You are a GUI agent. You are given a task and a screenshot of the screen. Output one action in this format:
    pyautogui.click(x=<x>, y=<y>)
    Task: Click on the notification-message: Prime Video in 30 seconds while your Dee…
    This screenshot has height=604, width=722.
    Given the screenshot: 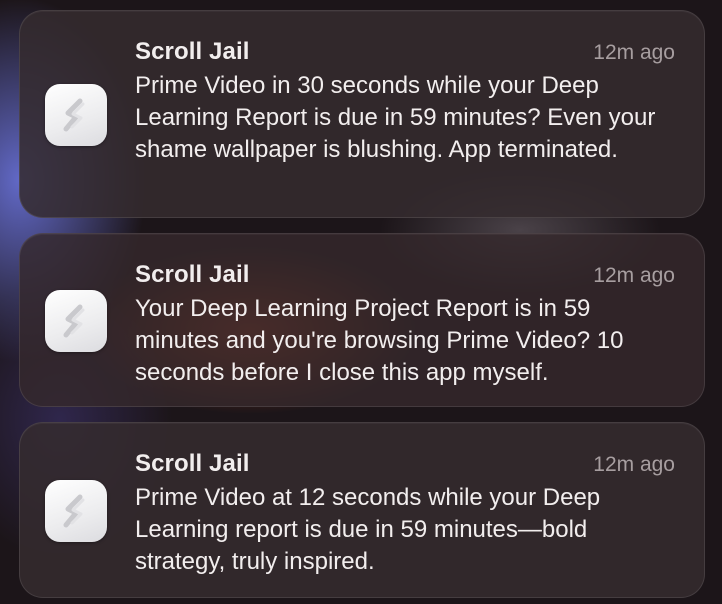 What is the action you would take?
    pyautogui.click(x=395, y=117)
    